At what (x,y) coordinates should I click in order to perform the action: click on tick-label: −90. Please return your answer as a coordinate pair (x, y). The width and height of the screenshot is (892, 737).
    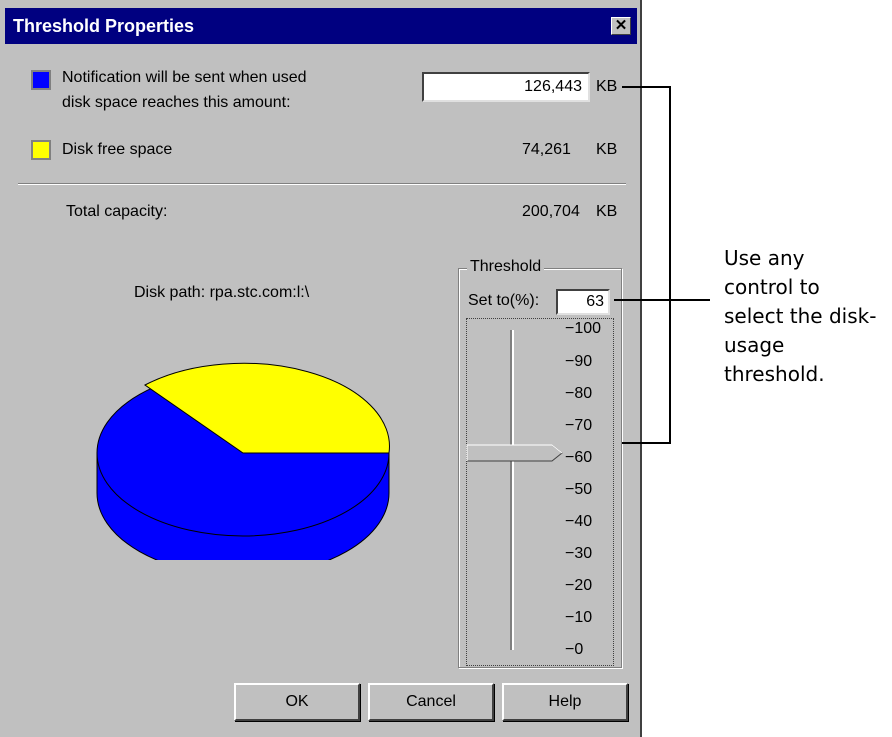
    Looking at the image, I should click on (579, 361).